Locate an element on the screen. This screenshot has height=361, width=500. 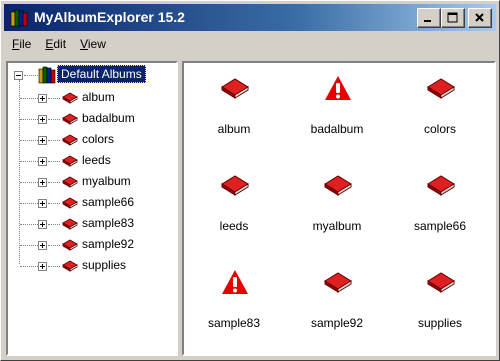
tree-item-badalbum: badalbum is located at coordinates (92, 119).